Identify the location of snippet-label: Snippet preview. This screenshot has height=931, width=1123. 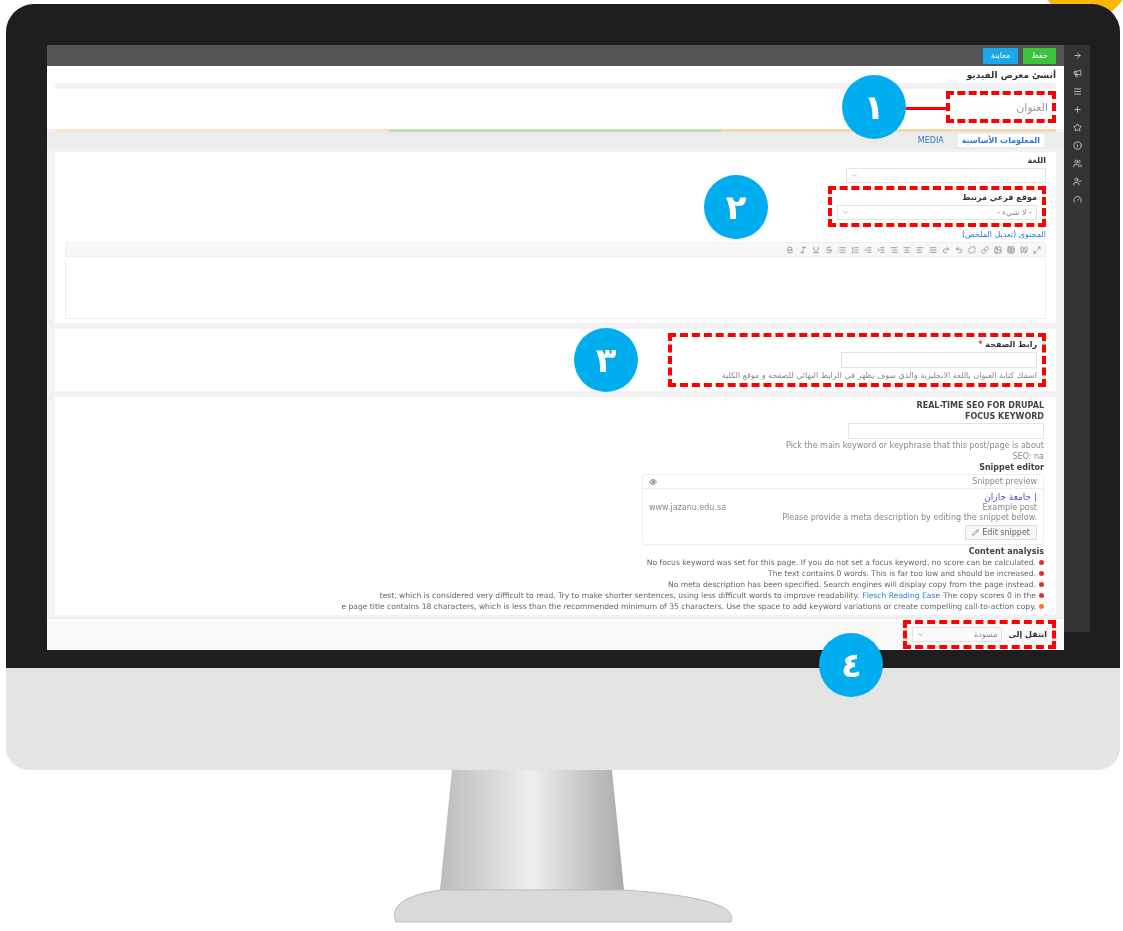
(1004, 481).